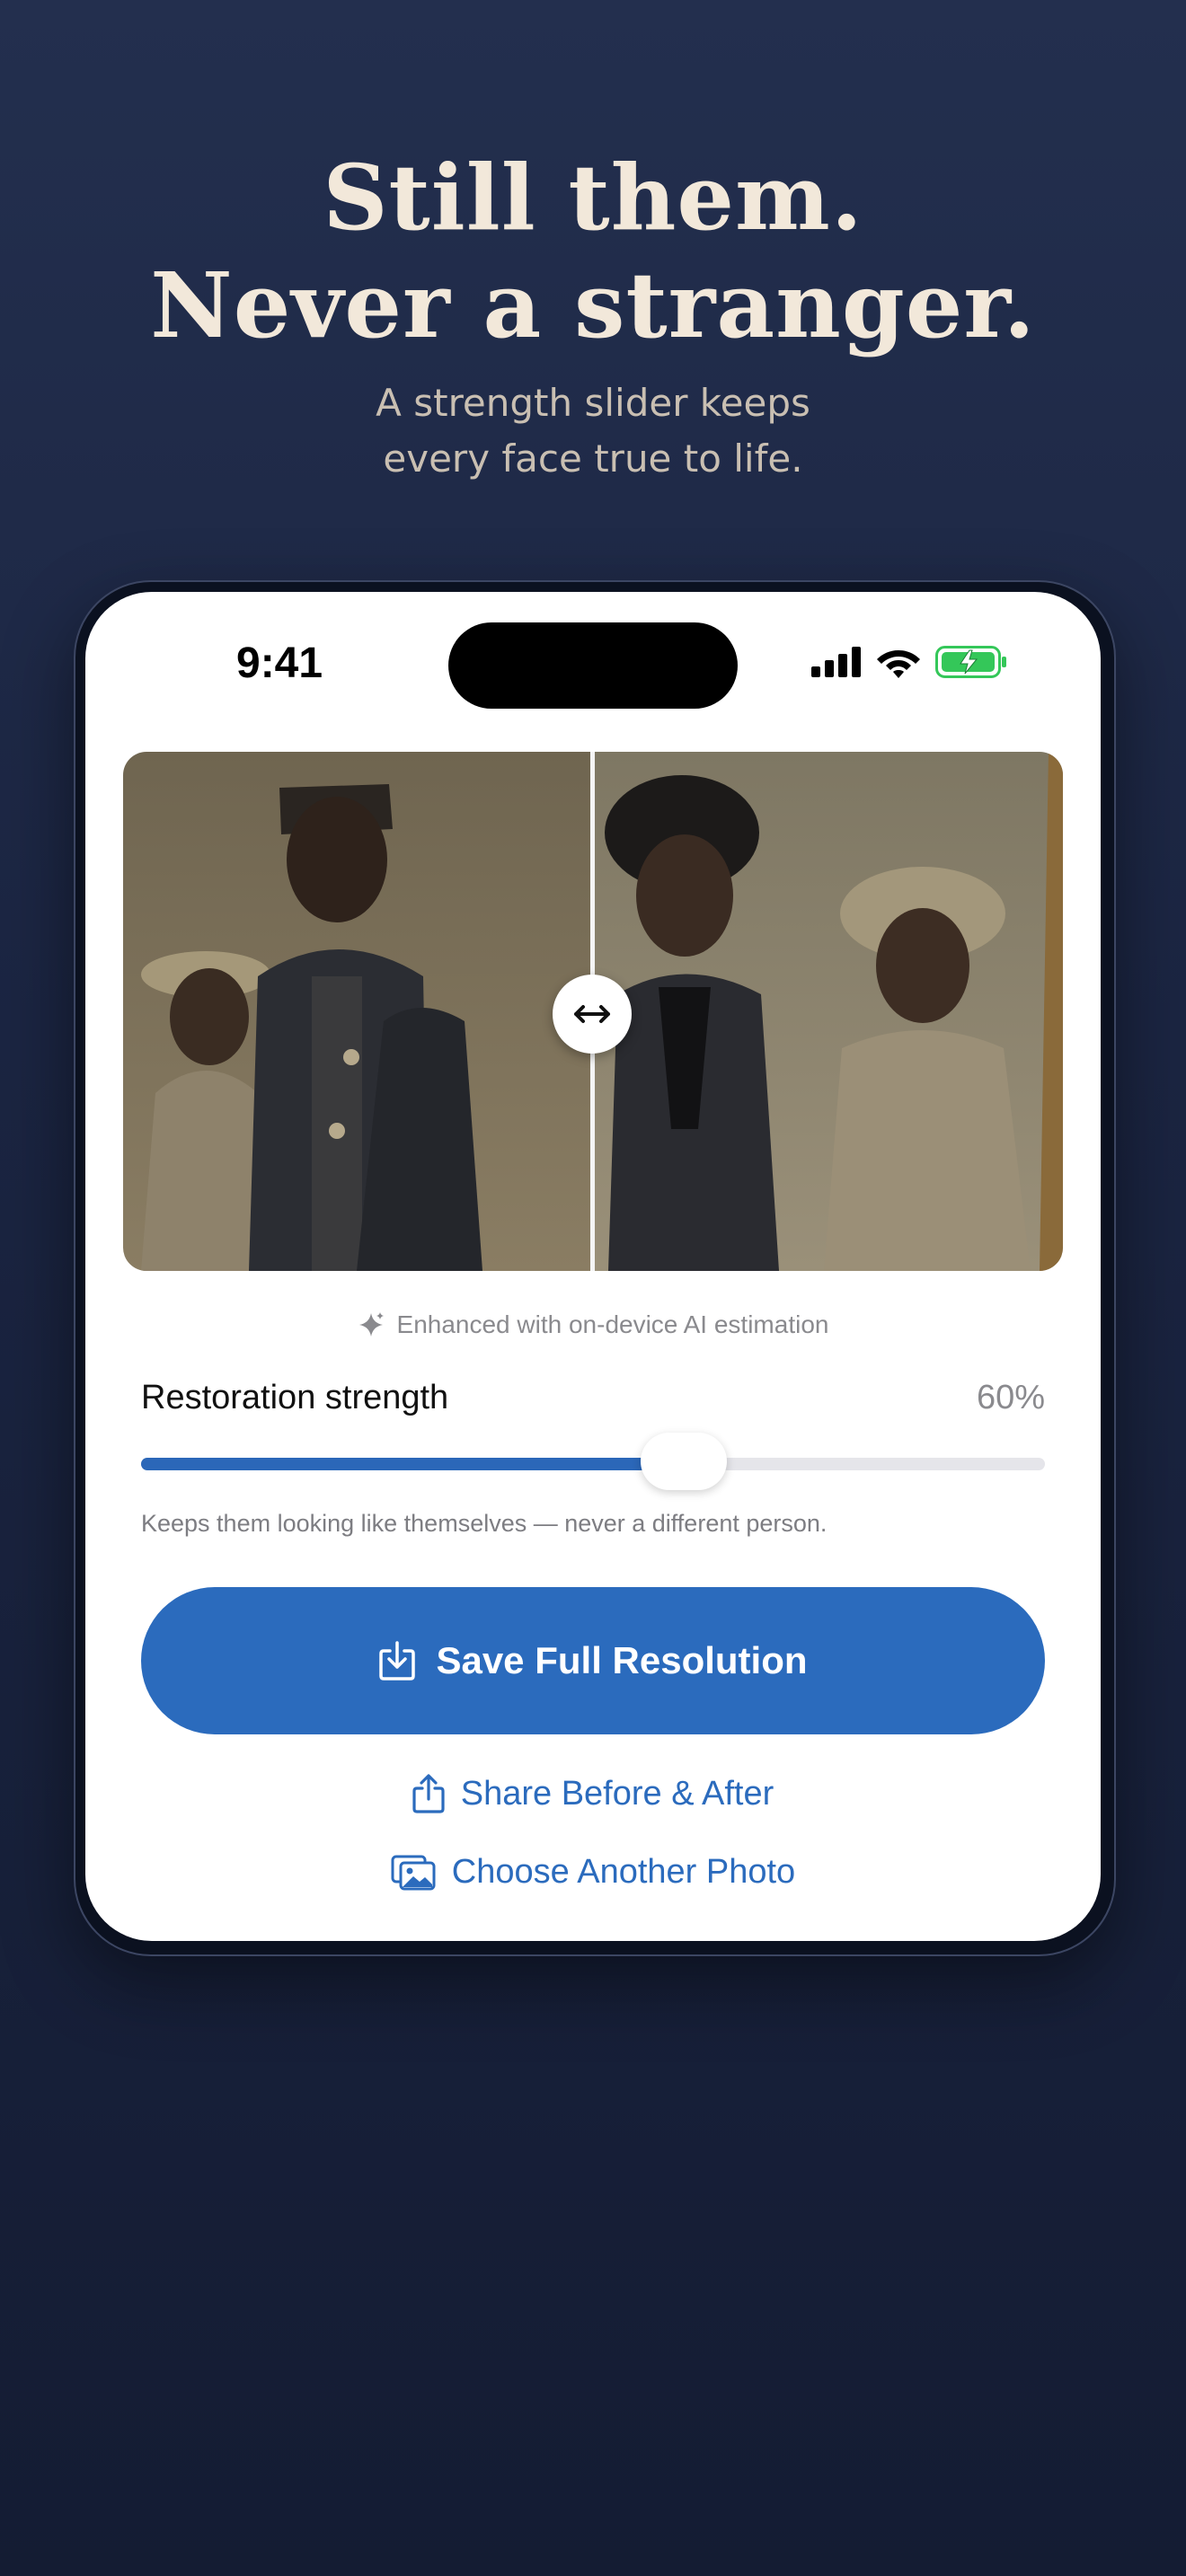  Describe the element at coordinates (623, 1872) in the screenshot. I see `choose-photo-label: Choose Another Photo` at that location.